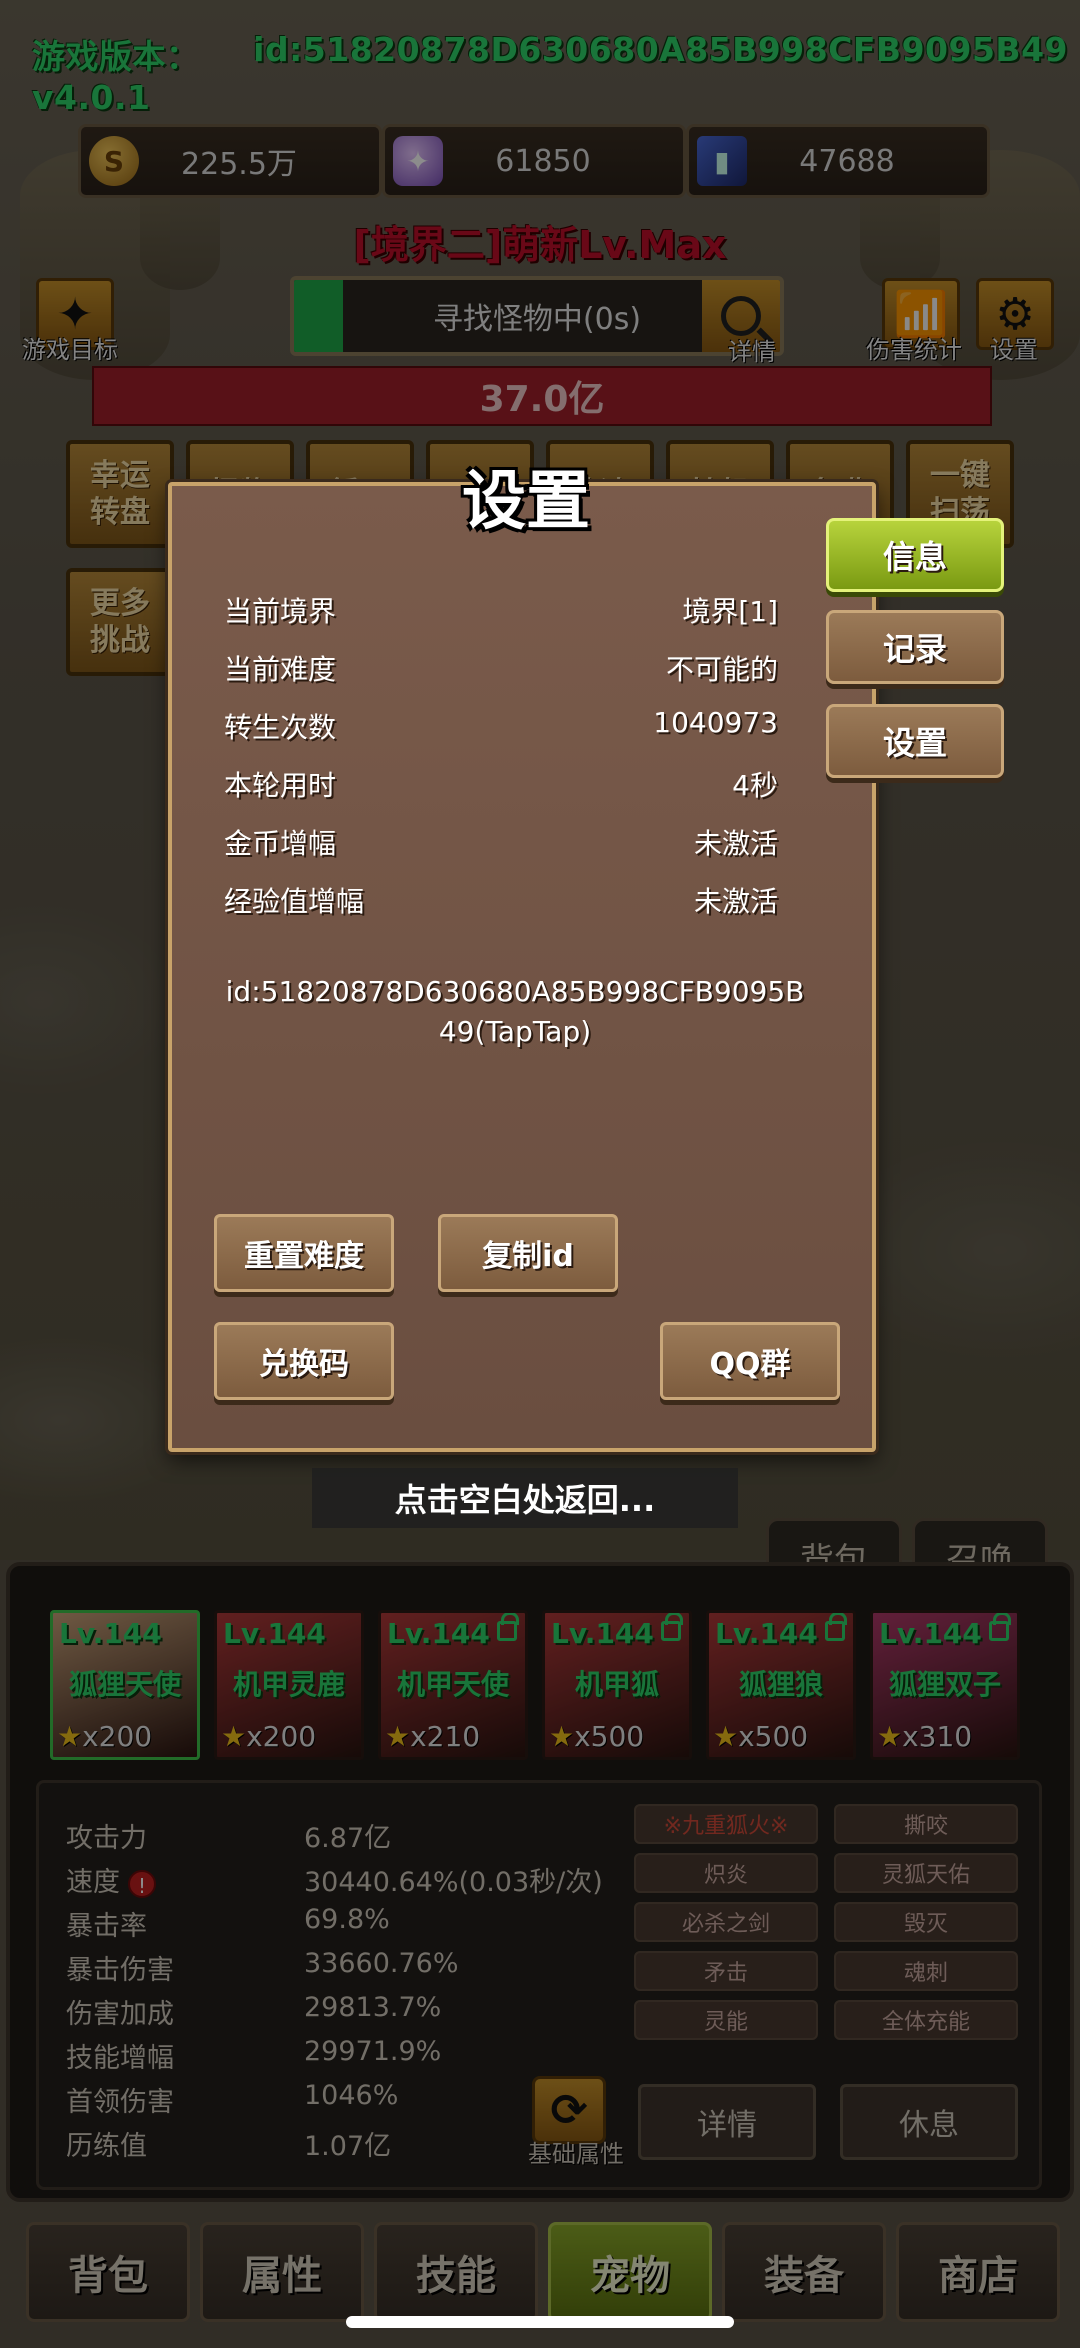 This screenshot has width=1080, height=2348. What do you see at coordinates (280, 611) in the screenshot?
I see `info-label: 当前境界` at bounding box center [280, 611].